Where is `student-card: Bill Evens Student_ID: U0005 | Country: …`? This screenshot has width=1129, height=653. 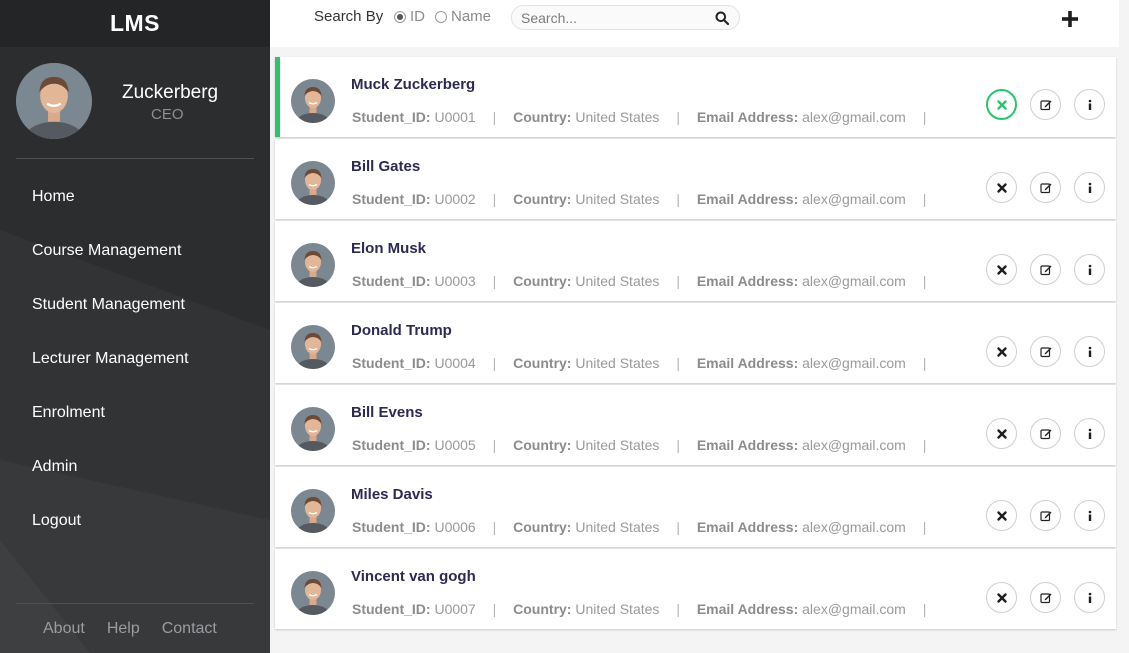 student-card: Bill Evens Student_ID: U0005 | Country: … is located at coordinates (695, 425).